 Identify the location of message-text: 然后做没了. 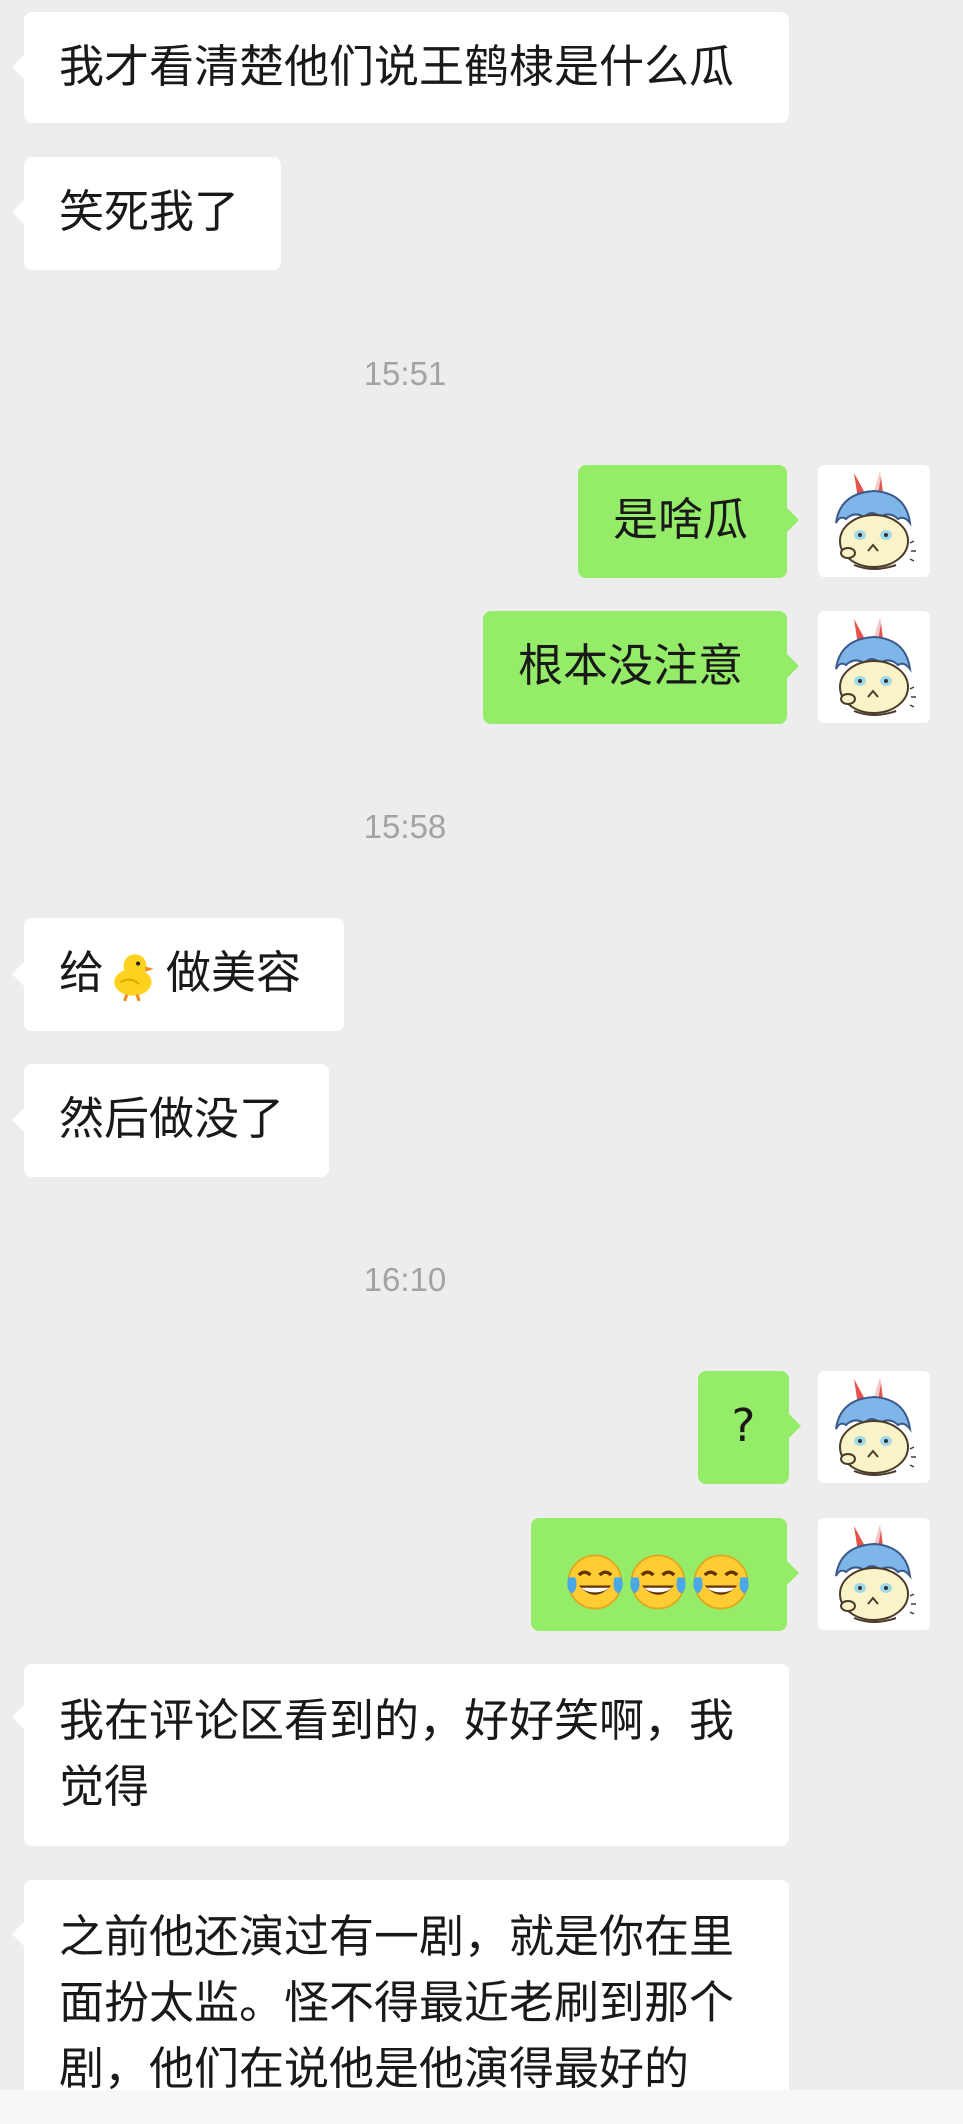
(172, 1118).